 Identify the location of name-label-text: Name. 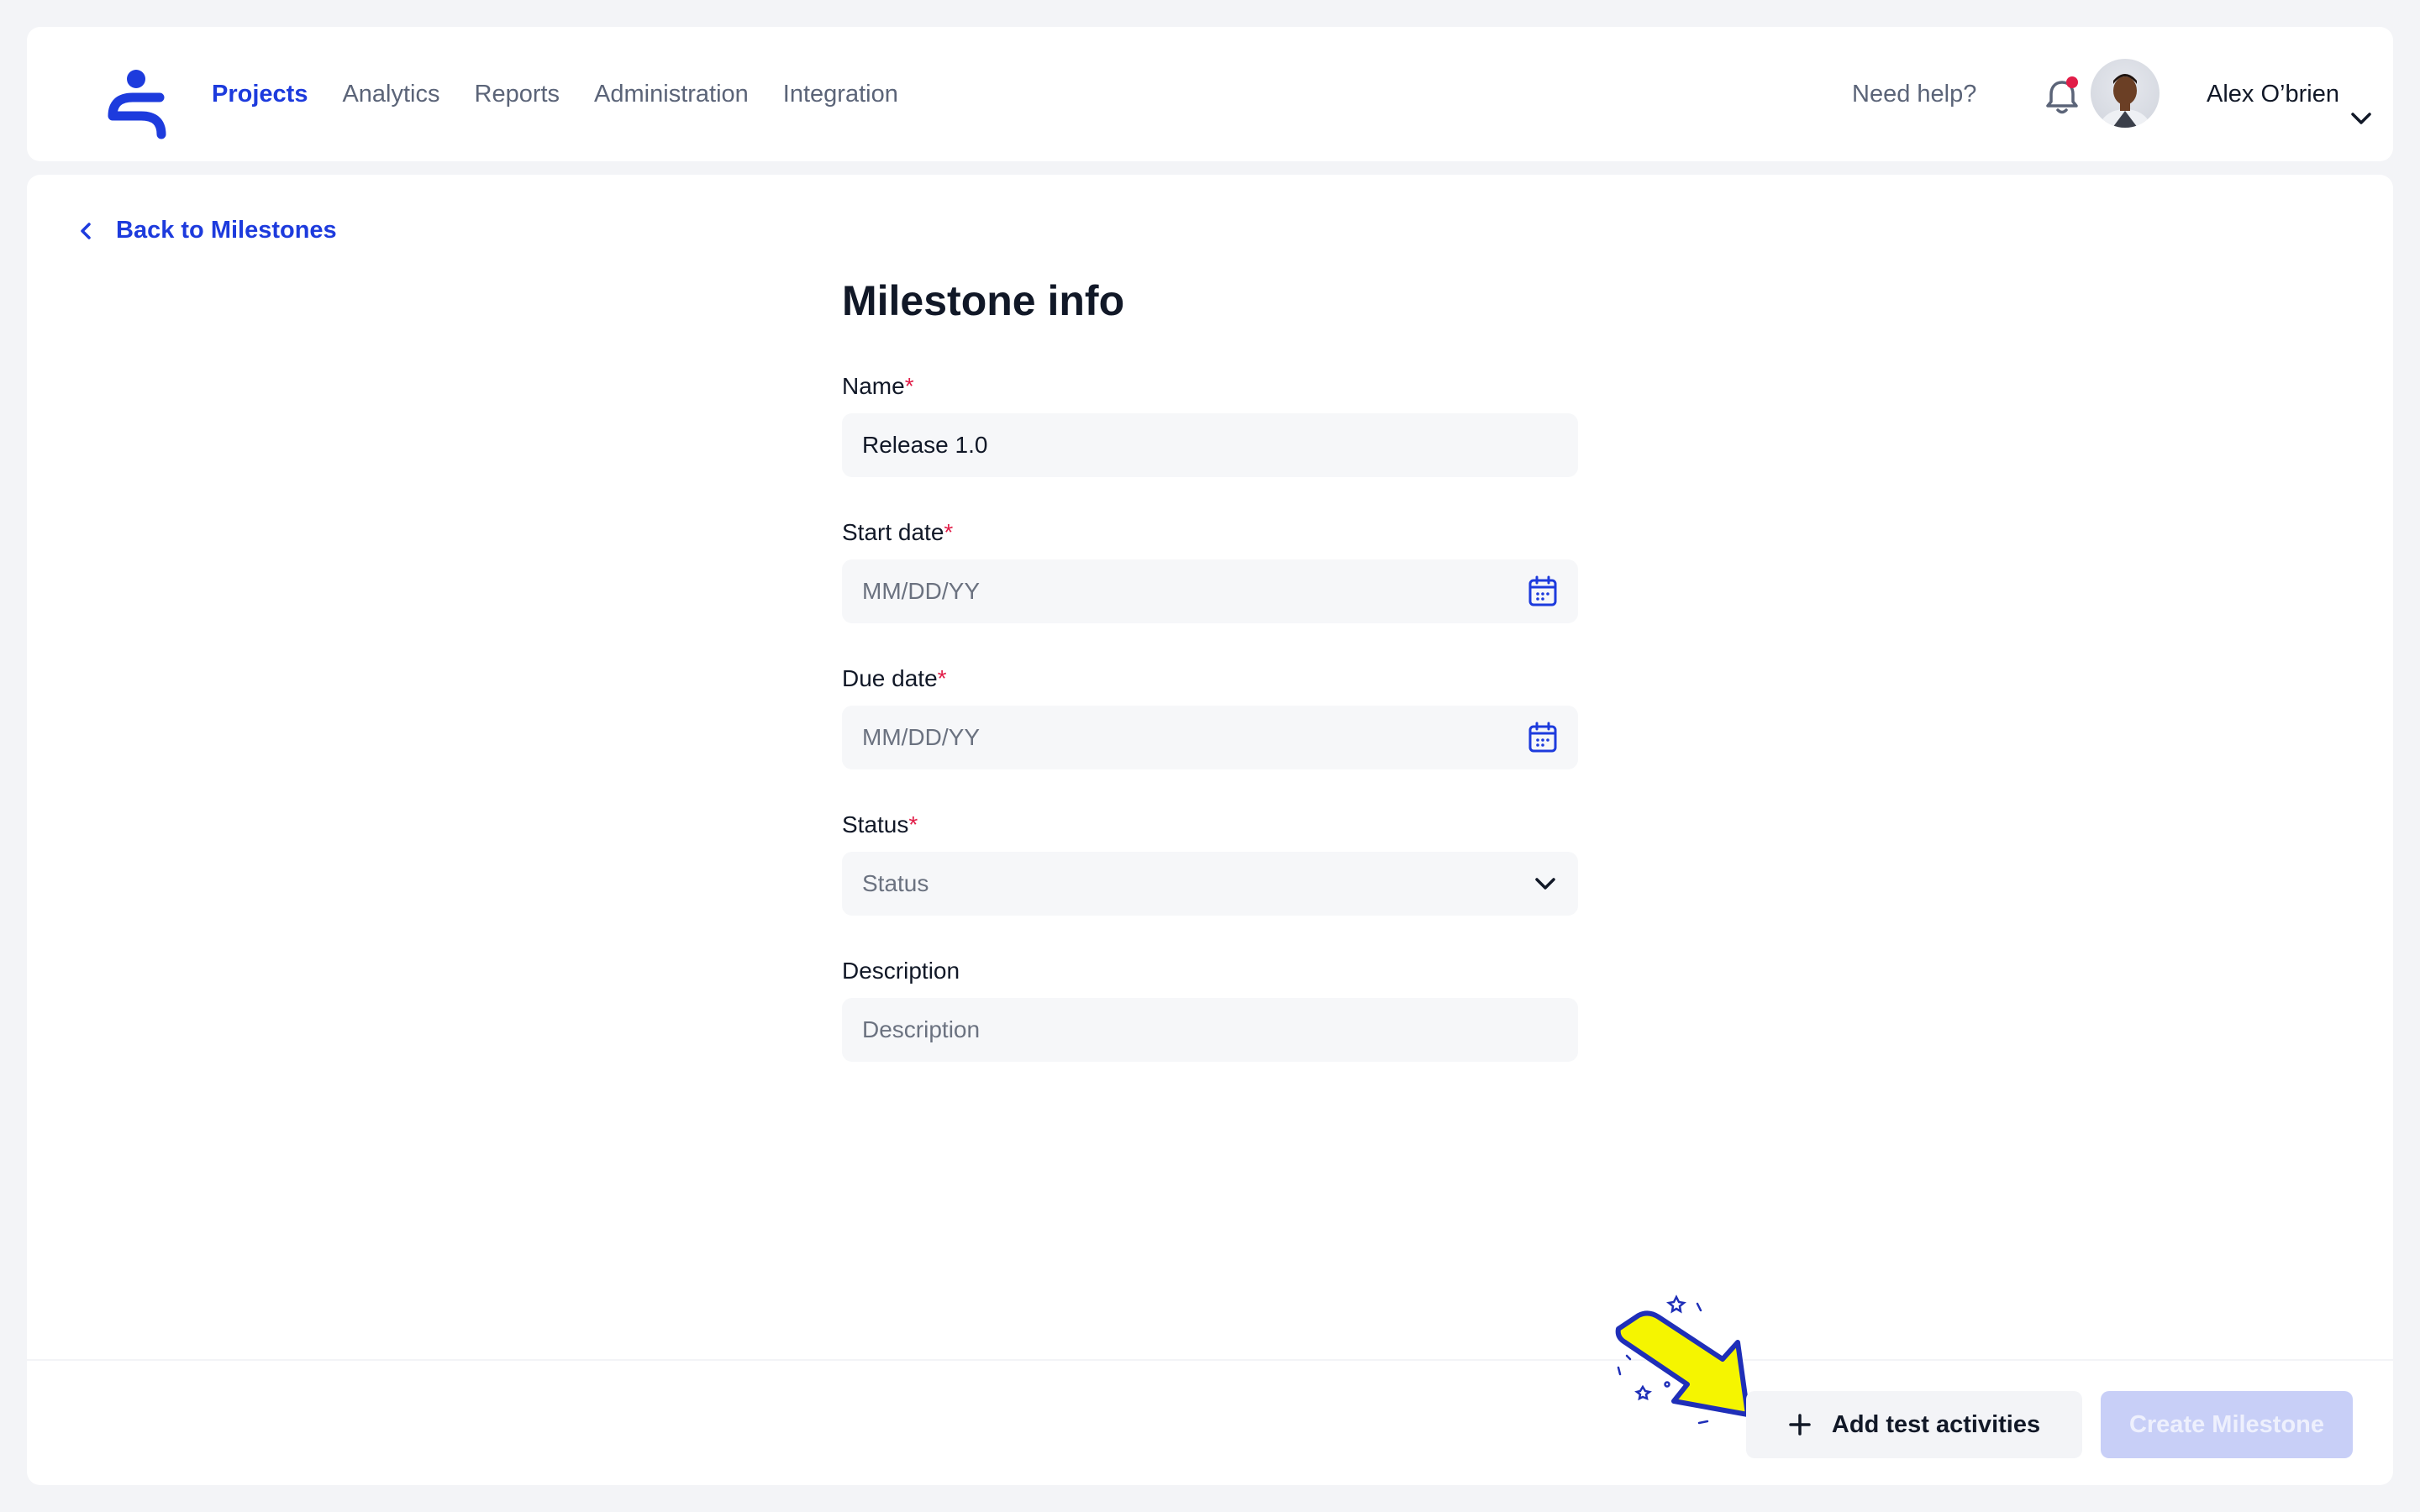
(873, 386).